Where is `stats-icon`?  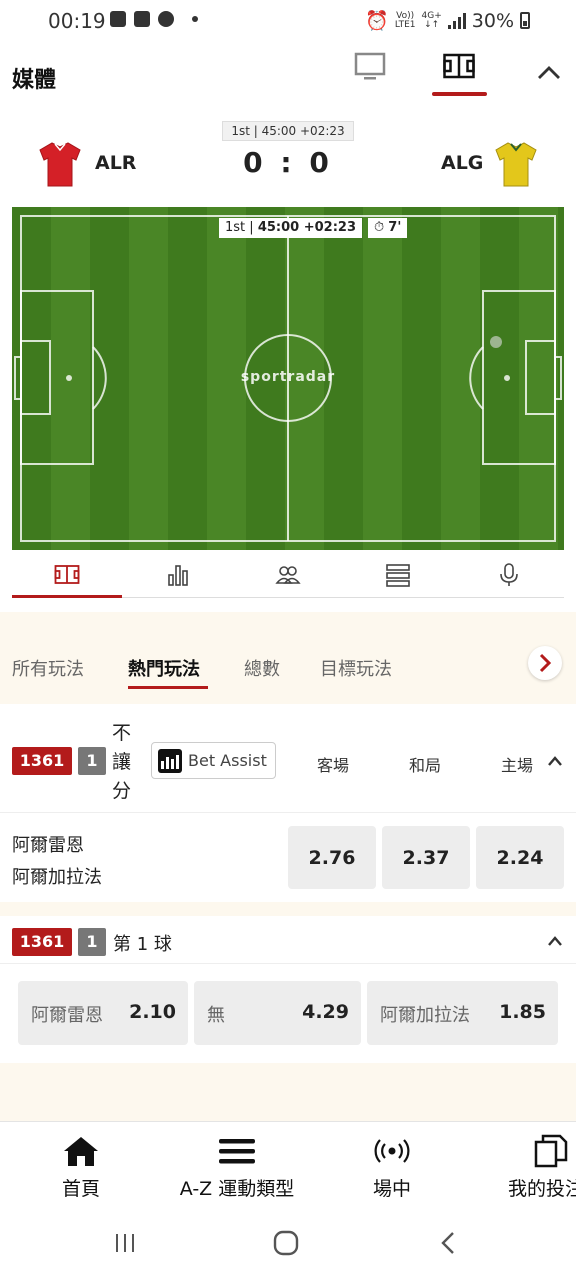 stats-icon is located at coordinates (177, 575).